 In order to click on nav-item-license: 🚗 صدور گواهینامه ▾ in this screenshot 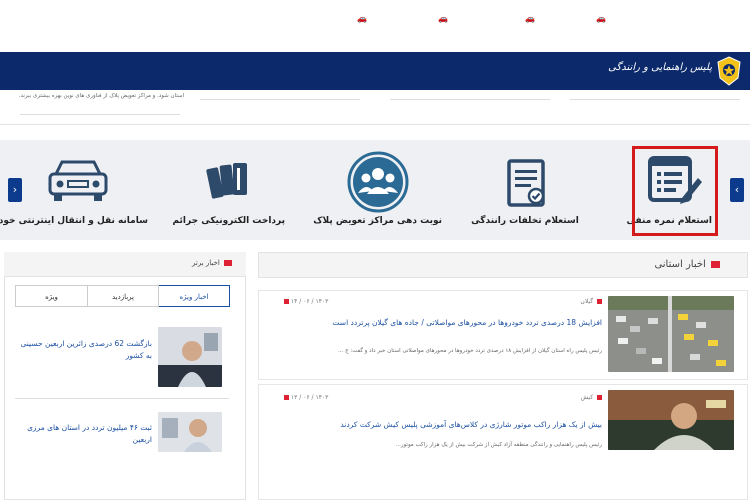, I will do `click(488, 19)`.